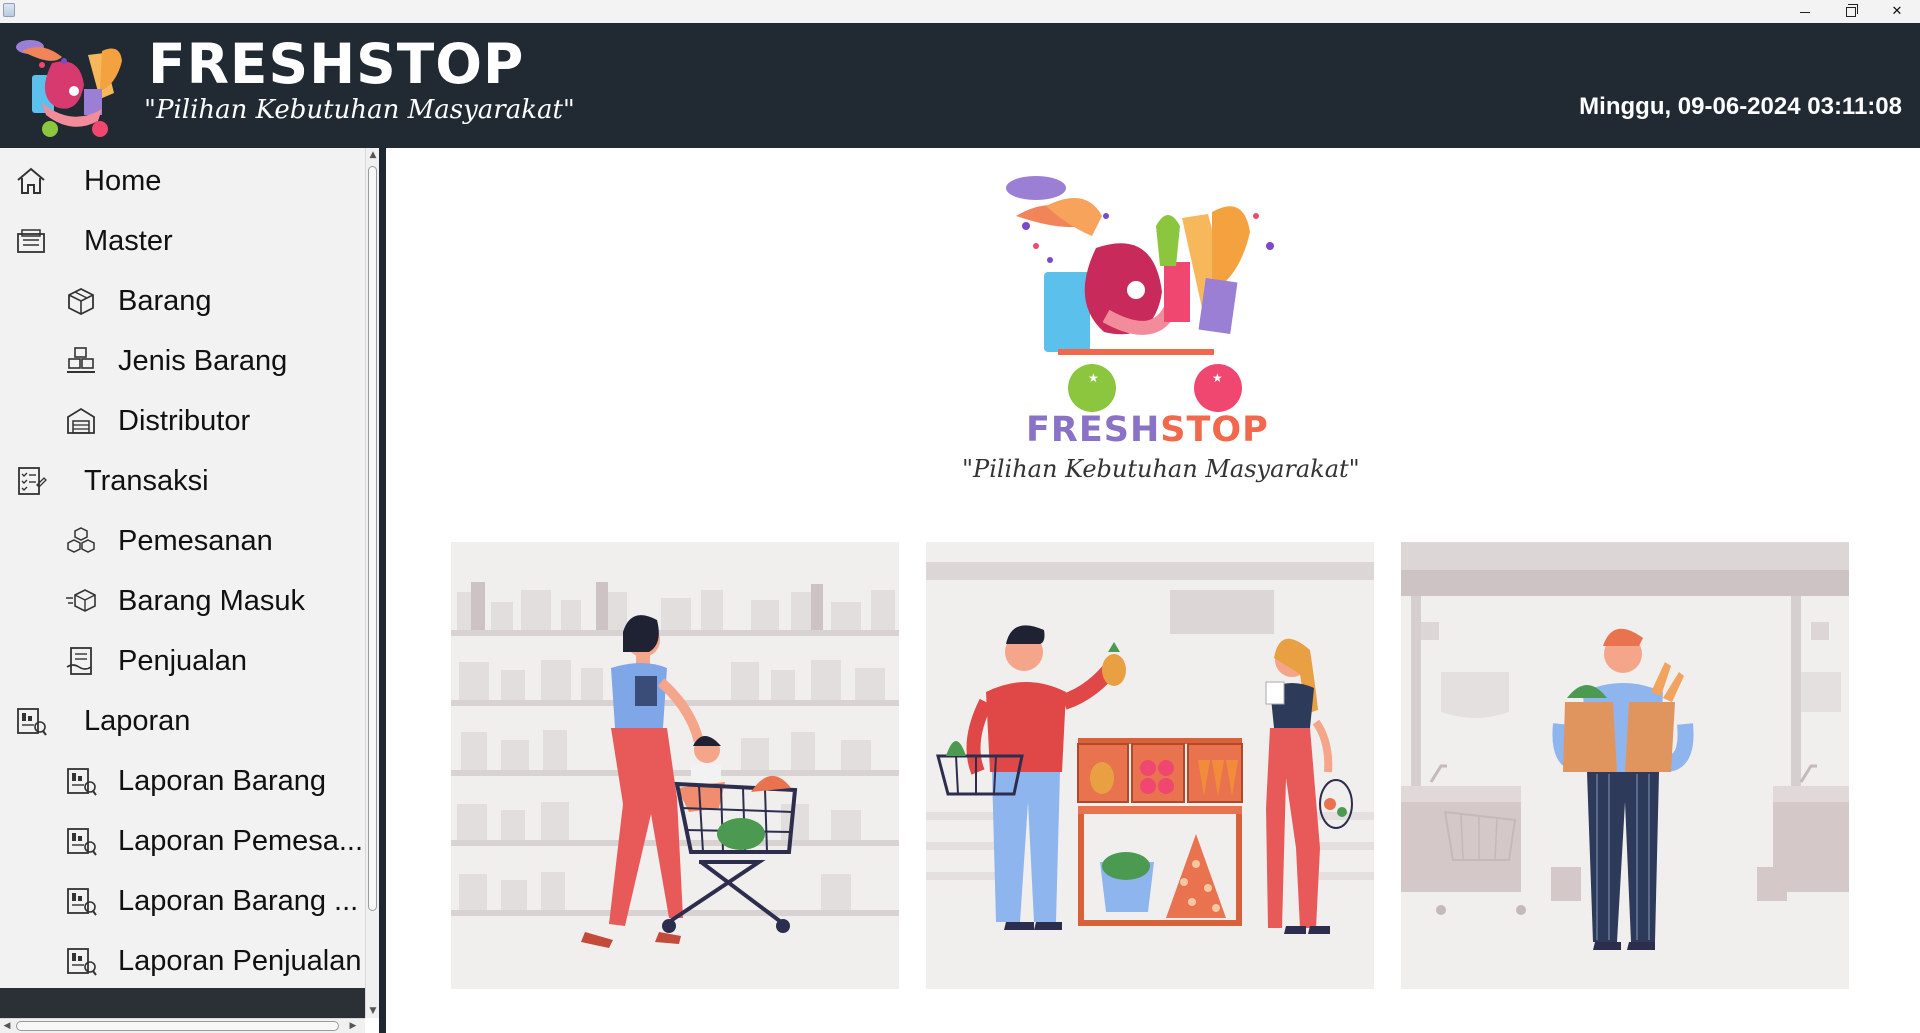 Image resolution: width=1920 pixels, height=1033 pixels. I want to click on main-brand-tagline: "Pilihan Kebutuhan Masyarakat", so click(1161, 469).